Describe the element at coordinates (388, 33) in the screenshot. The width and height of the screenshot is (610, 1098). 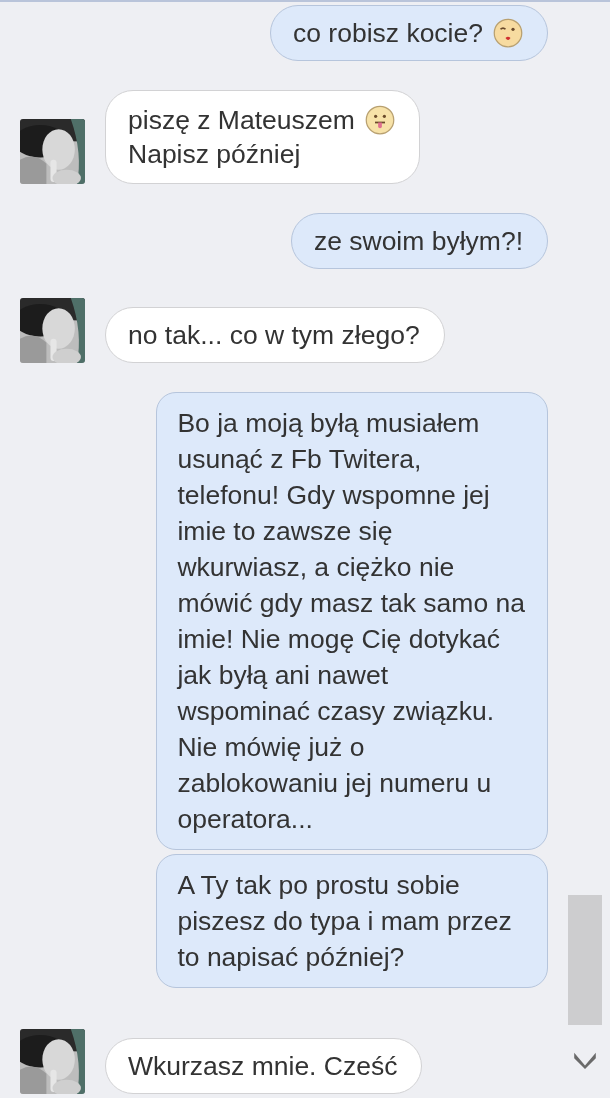
I see `message-text: co robisz kocie?` at that location.